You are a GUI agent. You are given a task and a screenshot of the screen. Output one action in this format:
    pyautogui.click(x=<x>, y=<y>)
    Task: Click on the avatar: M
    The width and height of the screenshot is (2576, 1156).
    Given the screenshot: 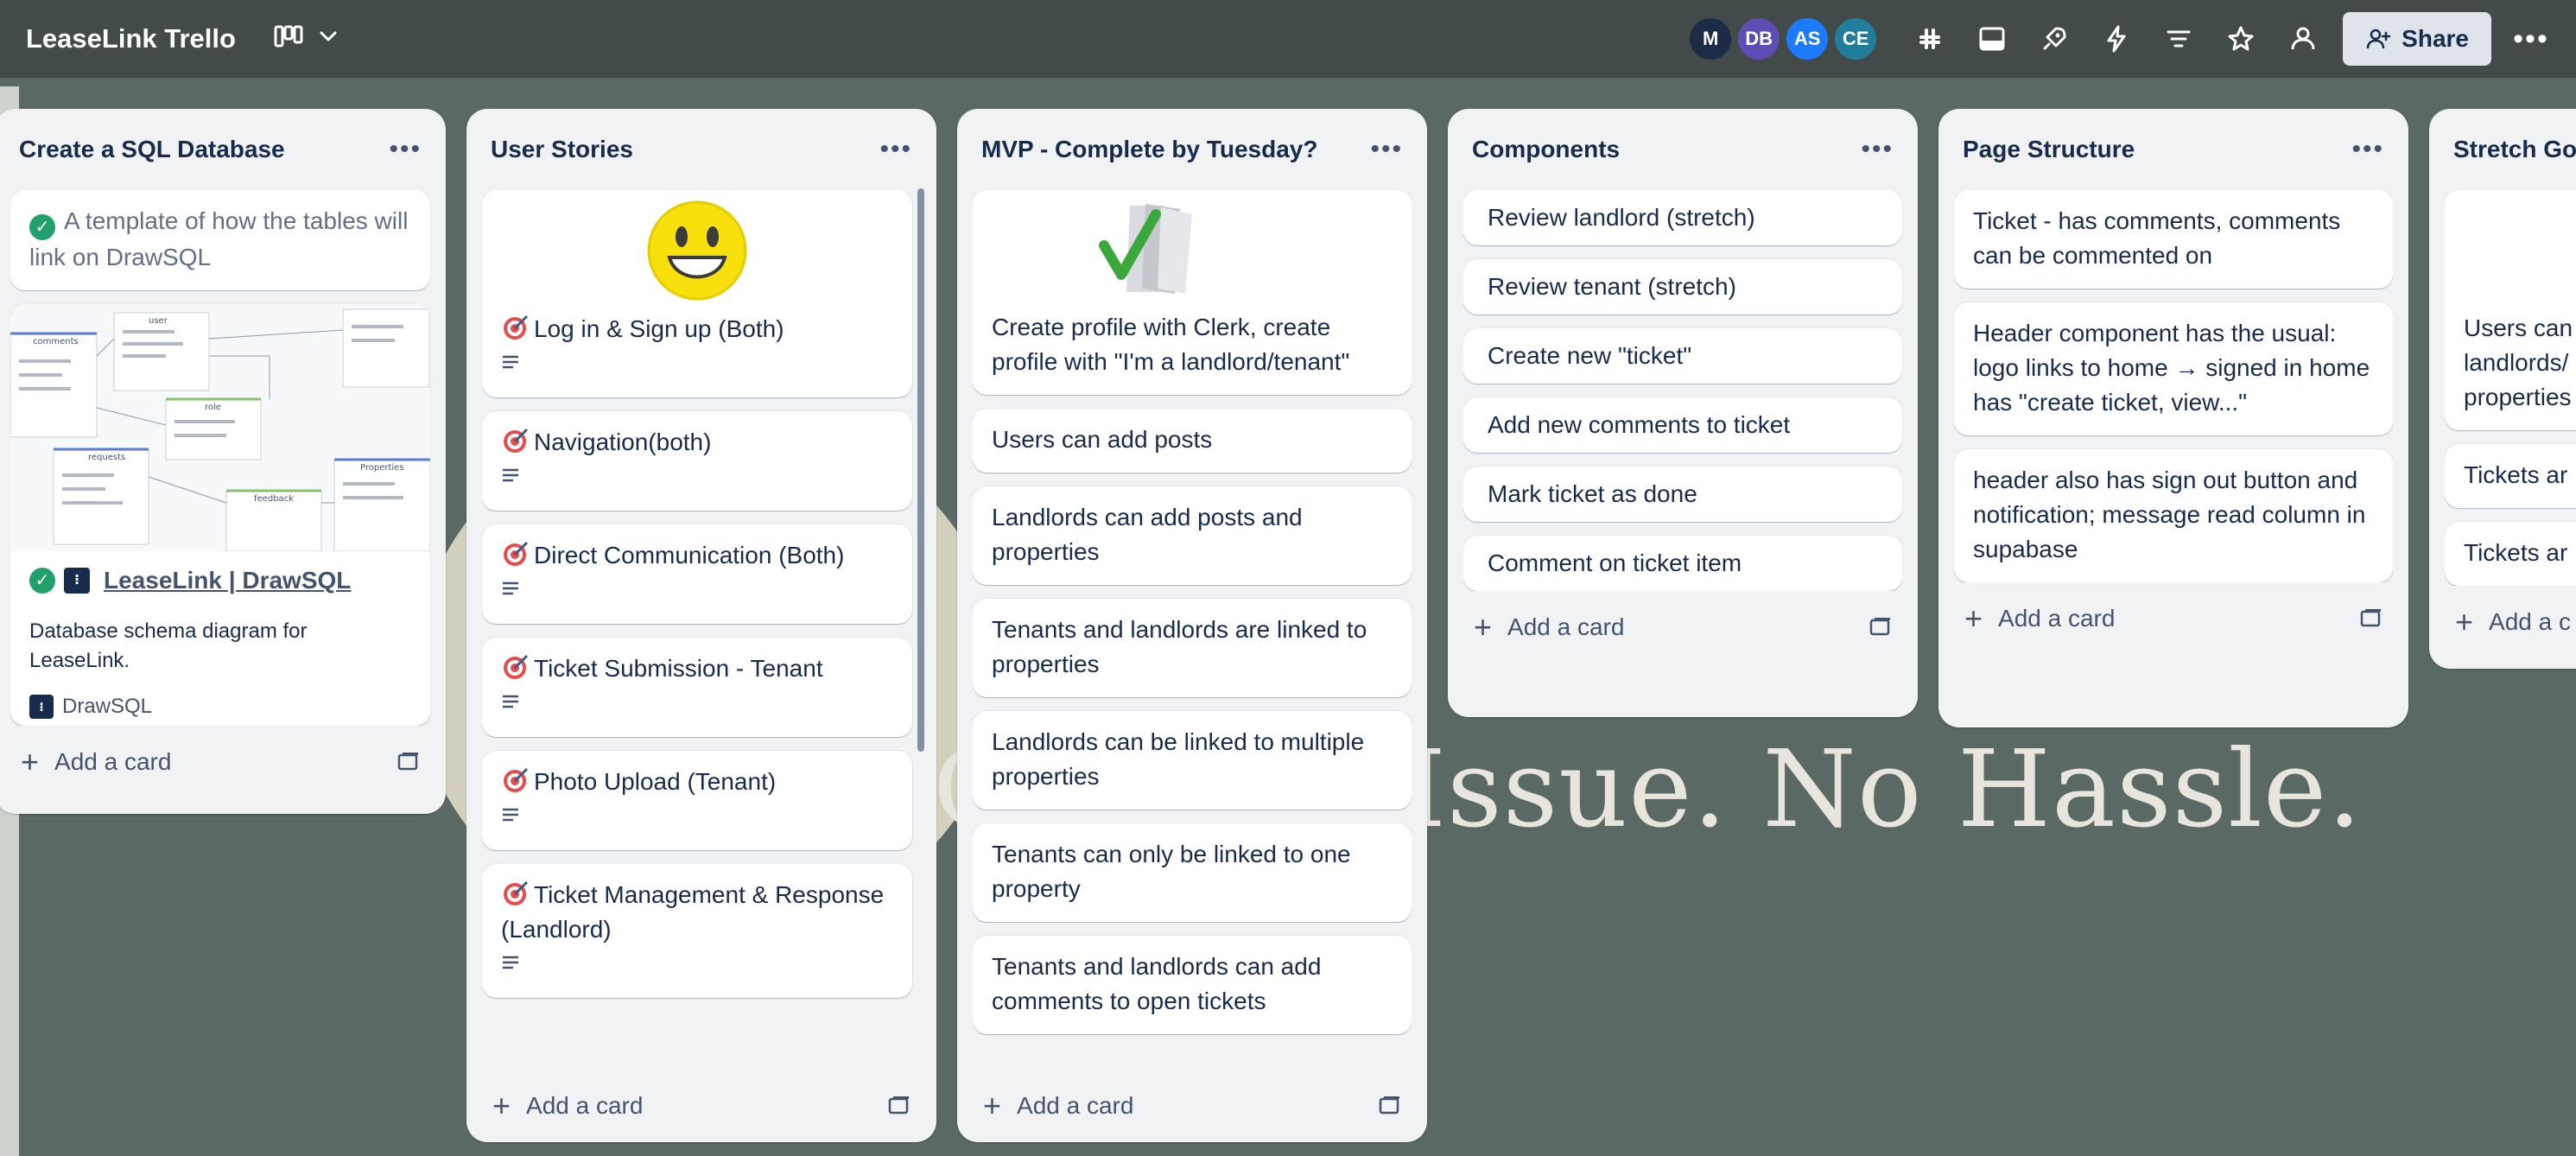 What is the action you would take?
    pyautogui.click(x=1711, y=38)
    